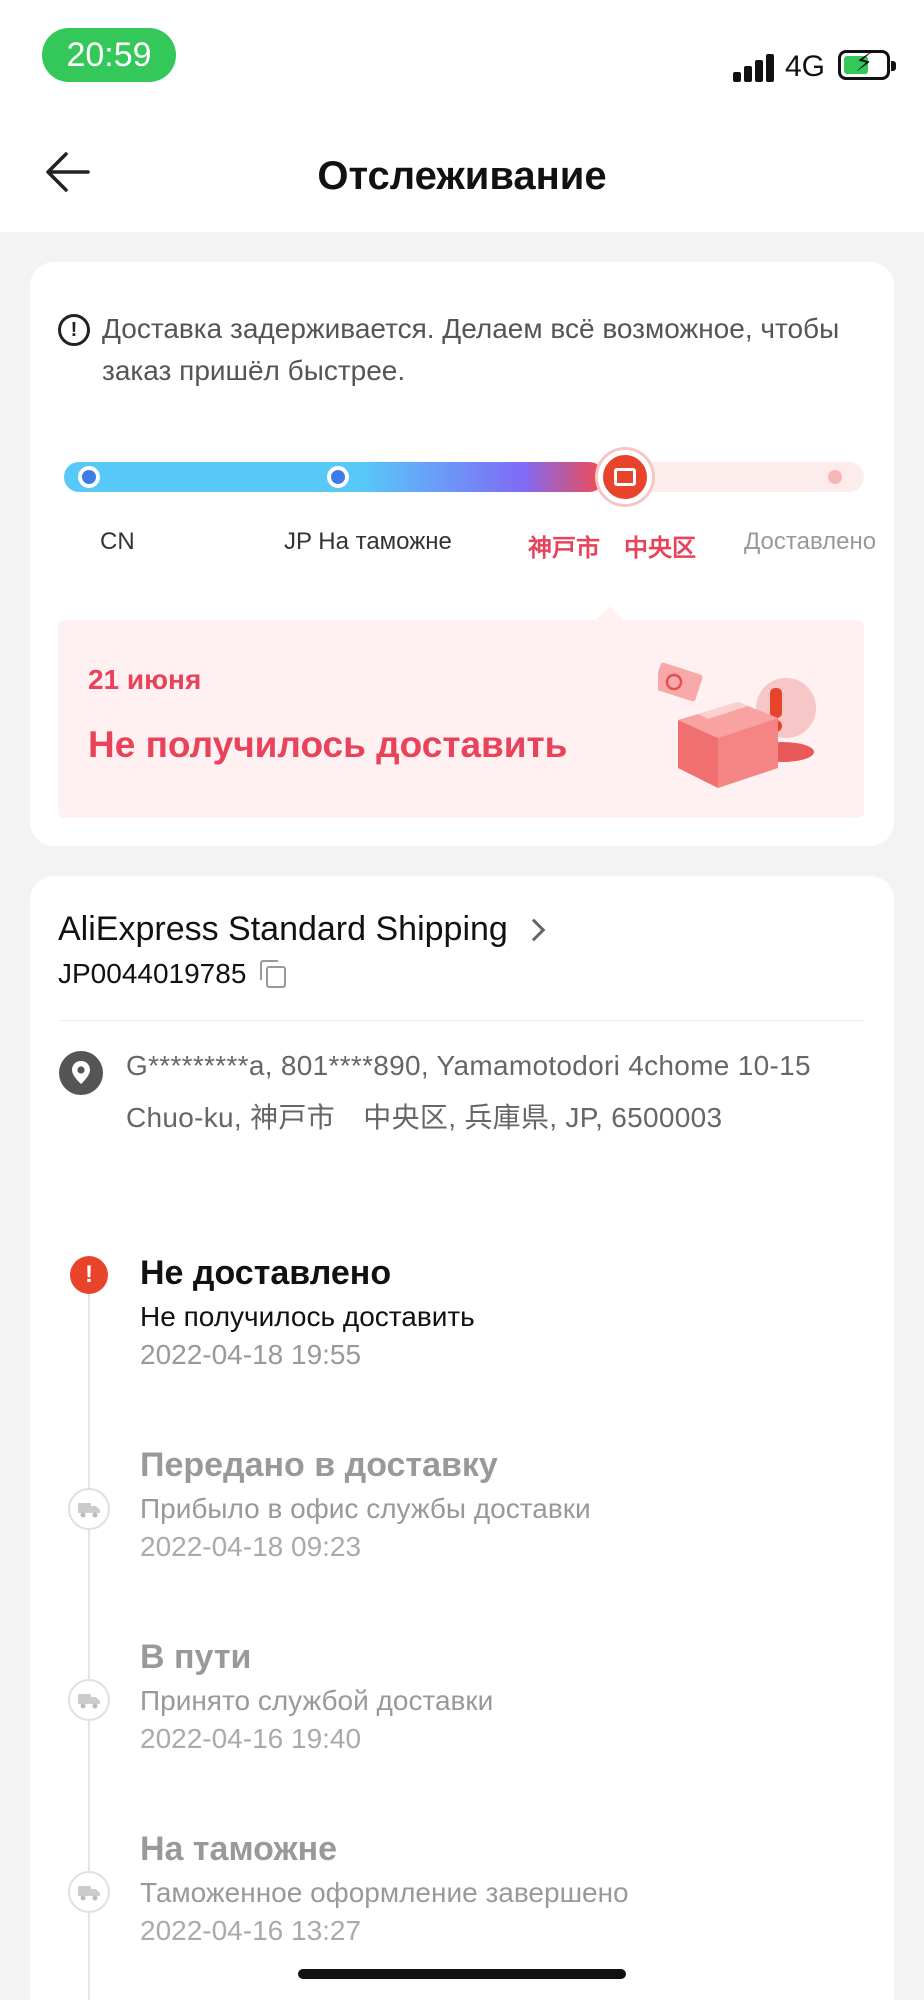 This screenshot has height=2000, width=924. What do you see at coordinates (737, 725) in the screenshot?
I see `package-illustration-icon` at bounding box center [737, 725].